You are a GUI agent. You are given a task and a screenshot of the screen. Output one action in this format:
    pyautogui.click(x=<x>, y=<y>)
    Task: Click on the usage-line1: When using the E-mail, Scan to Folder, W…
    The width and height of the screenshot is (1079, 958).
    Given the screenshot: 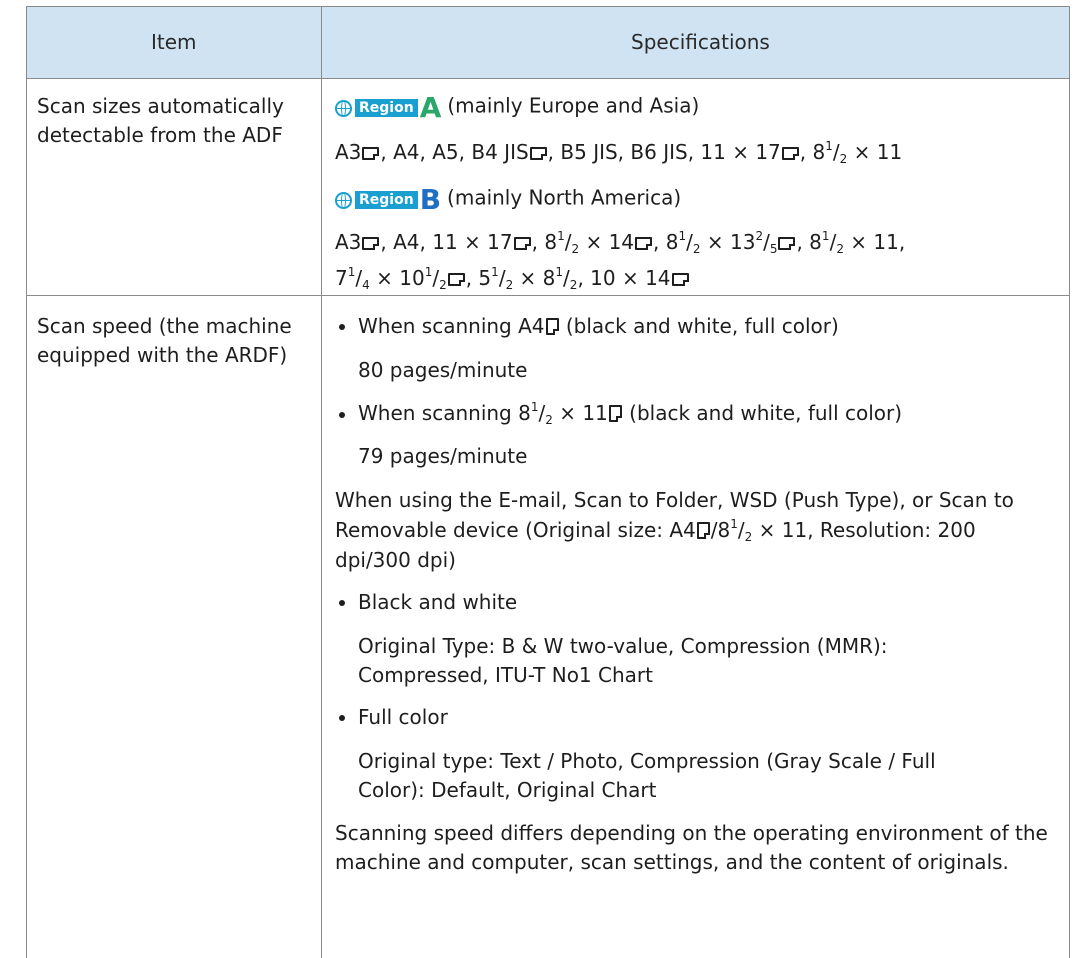 What is the action you would take?
    pyautogui.click(x=674, y=500)
    